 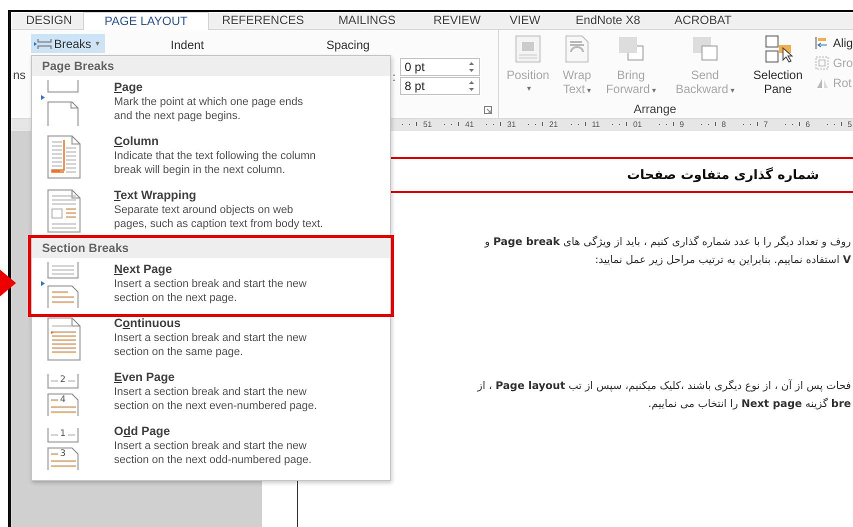 What do you see at coordinates (156, 195) in the screenshot?
I see `menu-item-title: Text Wrapping` at bounding box center [156, 195].